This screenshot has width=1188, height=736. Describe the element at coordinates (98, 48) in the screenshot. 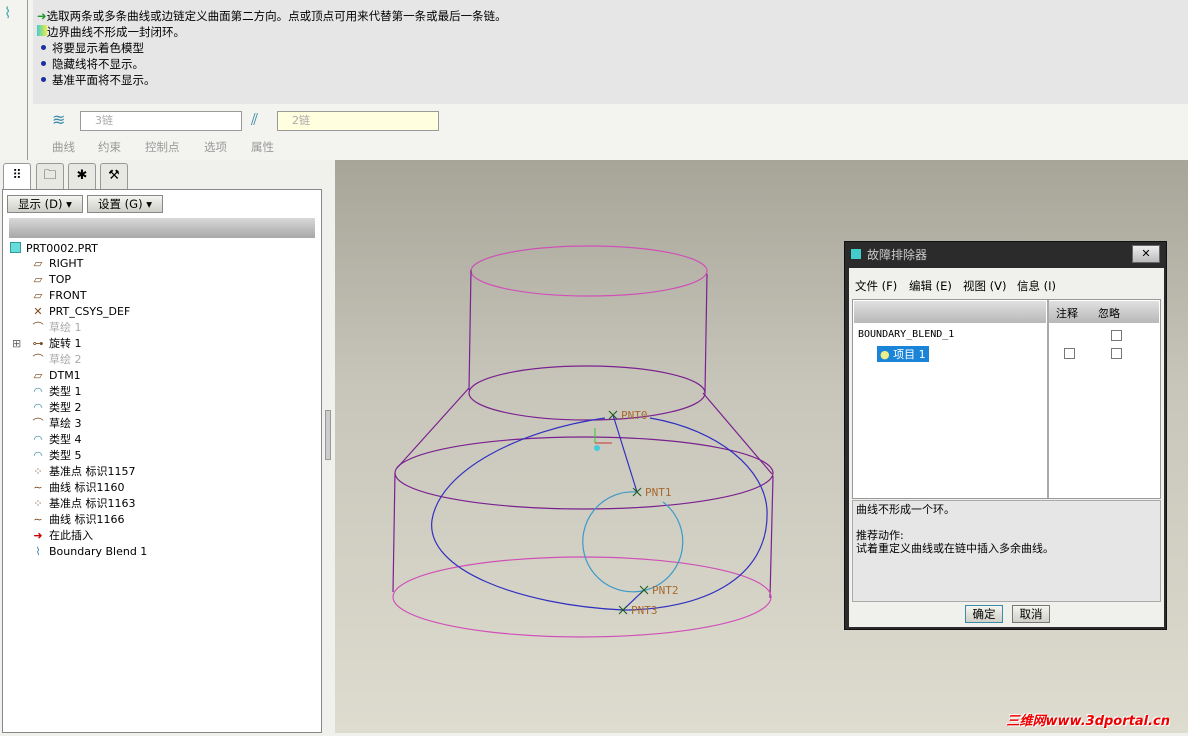

I see `message-line: 将要显示着色模型` at that location.